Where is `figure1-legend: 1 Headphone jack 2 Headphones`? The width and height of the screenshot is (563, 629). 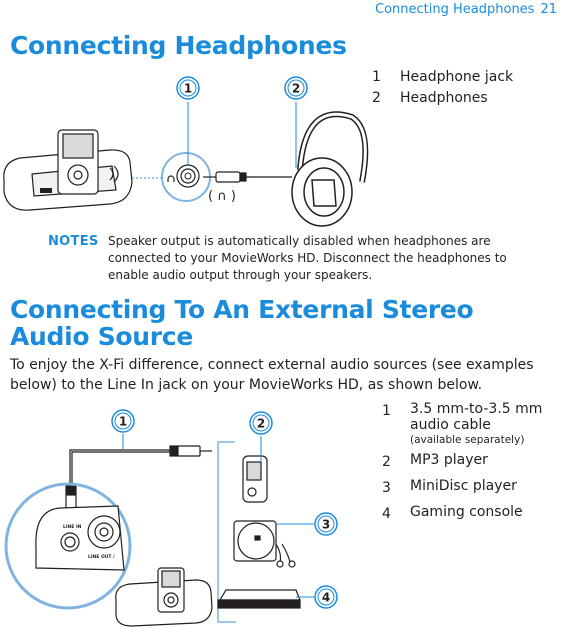 figure1-legend: 1 Headphone jack 2 Headphones is located at coordinates (442, 88).